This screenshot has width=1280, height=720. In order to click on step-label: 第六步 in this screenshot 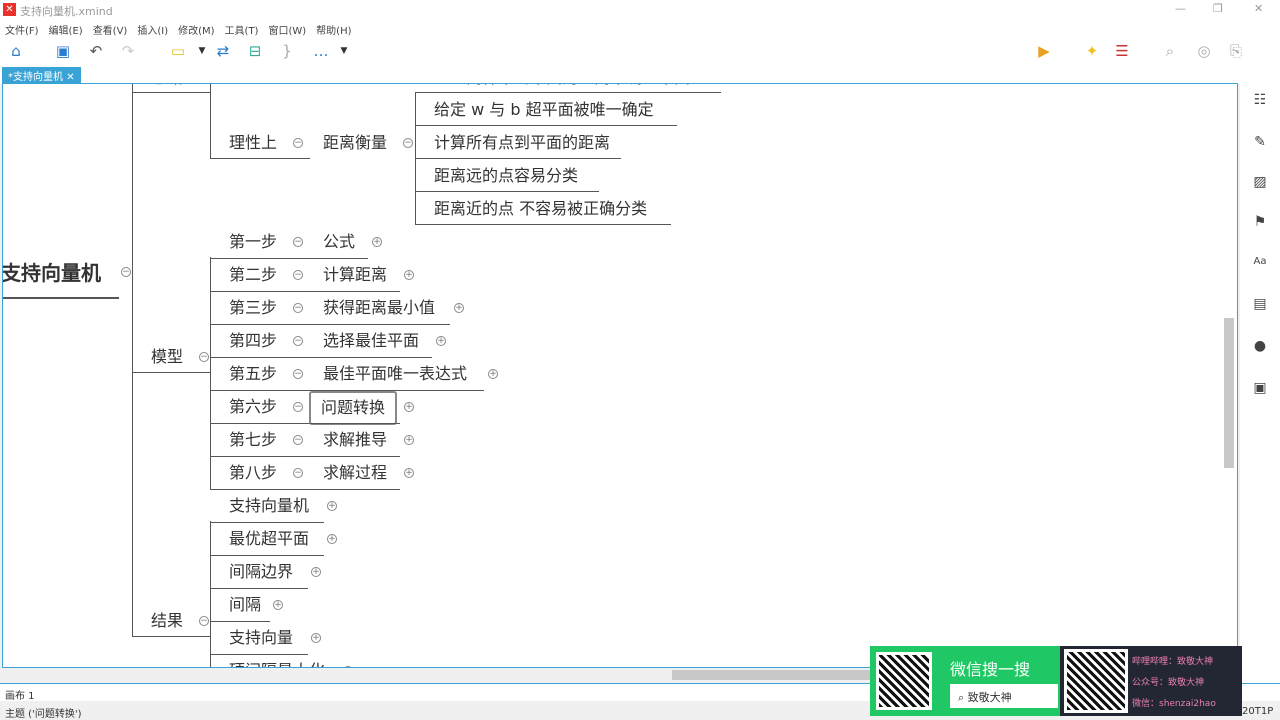, I will do `click(253, 407)`.